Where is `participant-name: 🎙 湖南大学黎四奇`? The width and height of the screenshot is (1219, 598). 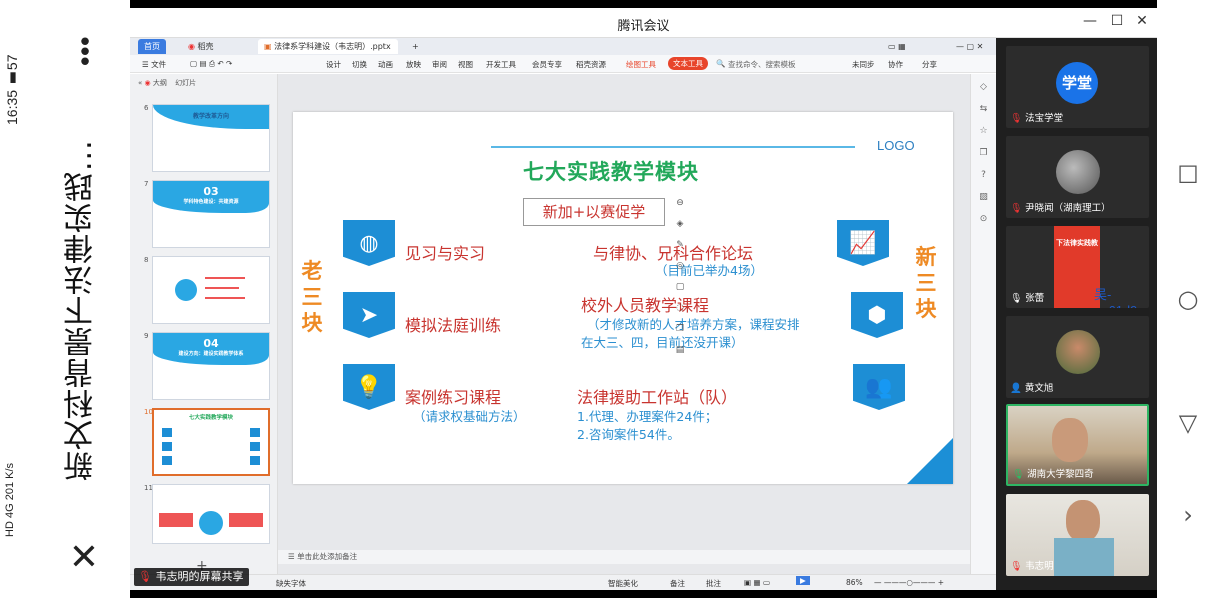
participant-name: 🎙 湖南大学黎四奇 is located at coordinates (1053, 473).